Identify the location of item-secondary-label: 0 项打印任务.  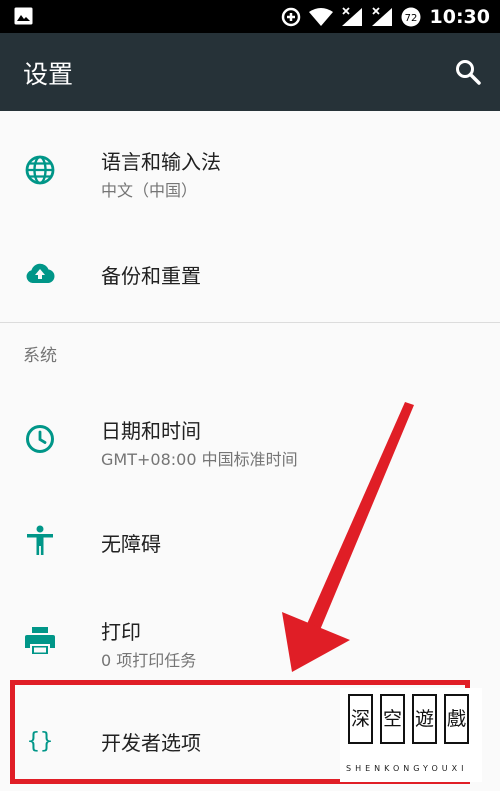
(149, 660).